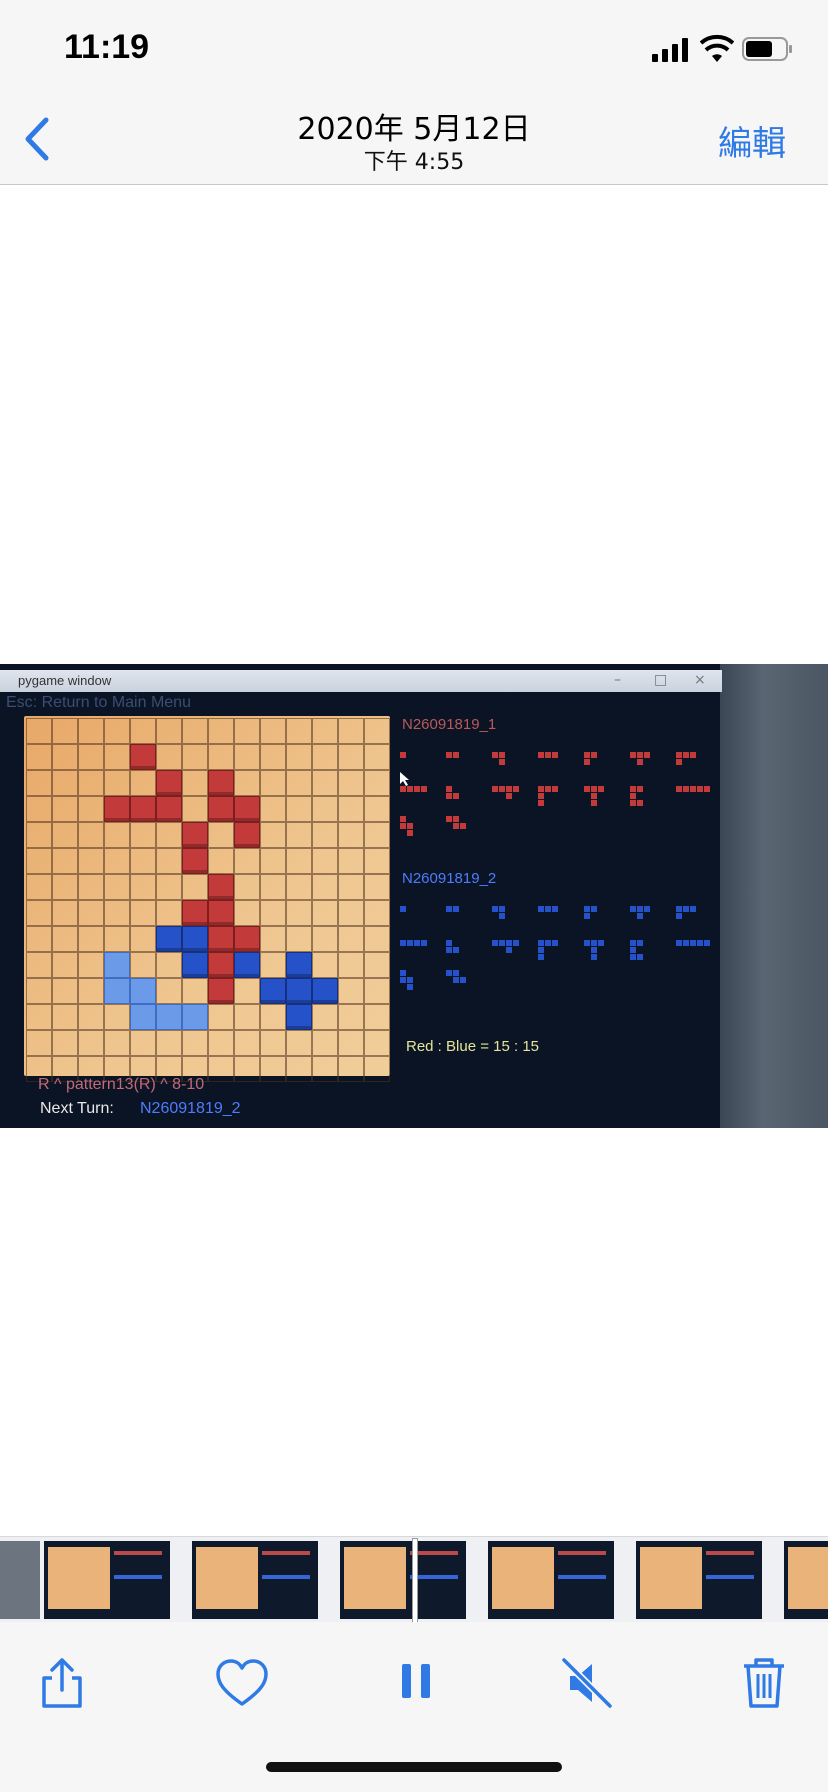 The width and height of the screenshot is (828, 1792). Describe the element at coordinates (473, 1046) in the screenshot. I see `score-text: Red : Blue = 15 : 15` at that location.